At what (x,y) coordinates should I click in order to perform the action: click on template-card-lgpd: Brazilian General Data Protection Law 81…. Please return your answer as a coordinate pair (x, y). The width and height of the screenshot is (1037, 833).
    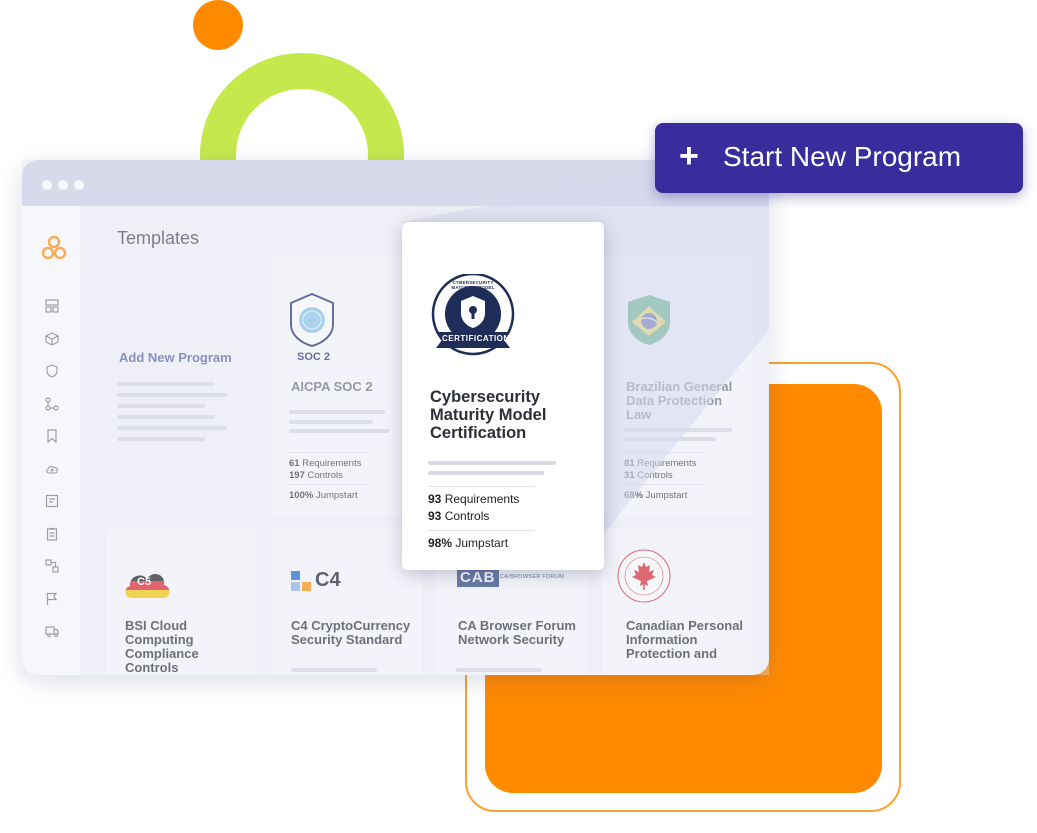
    Looking at the image, I should click on (677, 386).